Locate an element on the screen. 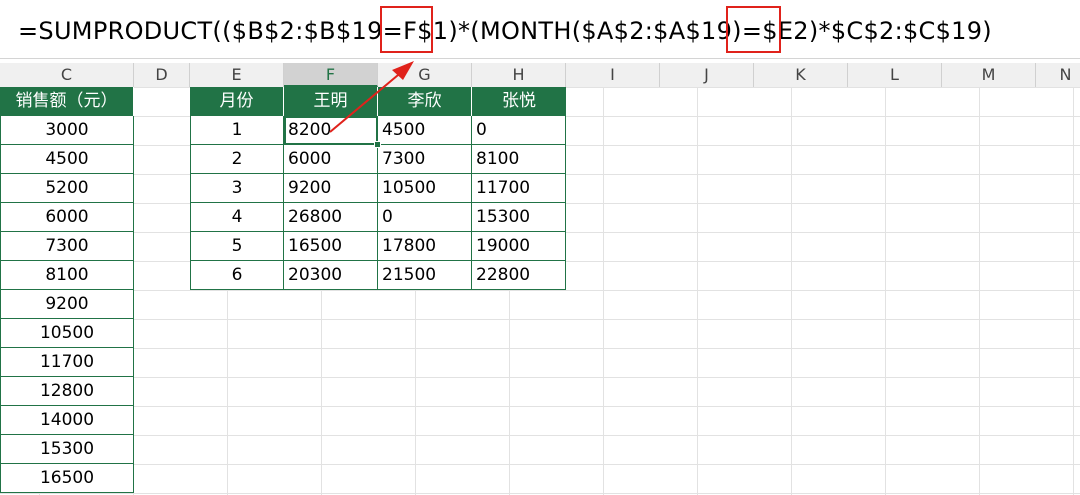 This screenshot has width=1080, height=495. table-cell: 7300 is located at coordinates (425, 159).